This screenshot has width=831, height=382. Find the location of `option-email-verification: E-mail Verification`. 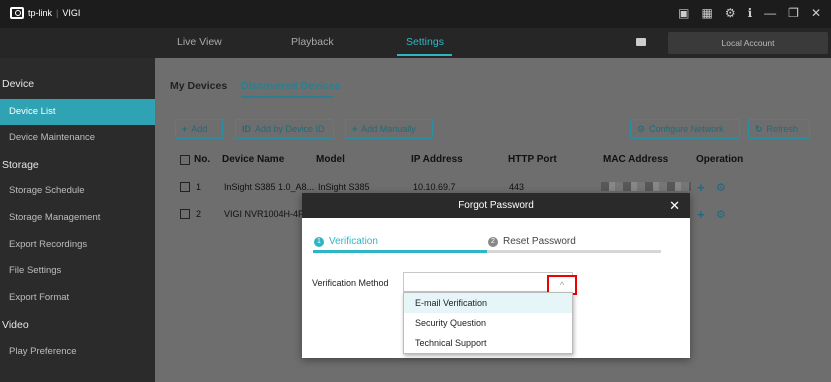

option-email-verification: E-mail Verification is located at coordinates (488, 303).